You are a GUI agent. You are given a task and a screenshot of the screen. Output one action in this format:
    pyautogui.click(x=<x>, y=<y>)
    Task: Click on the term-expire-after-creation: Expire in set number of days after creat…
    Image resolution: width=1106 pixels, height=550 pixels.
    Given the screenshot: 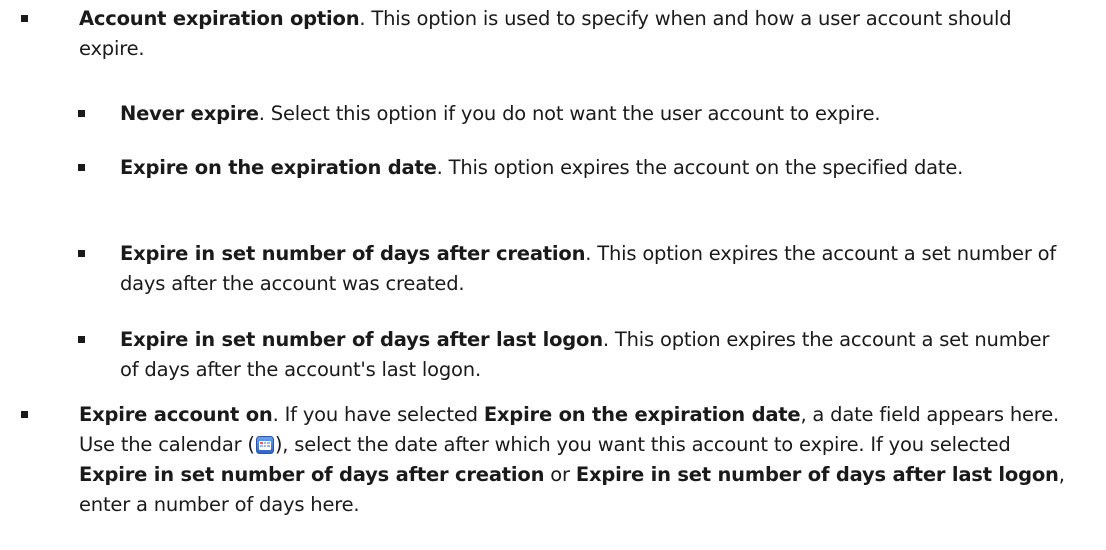 What is the action you would take?
    pyautogui.click(x=353, y=253)
    